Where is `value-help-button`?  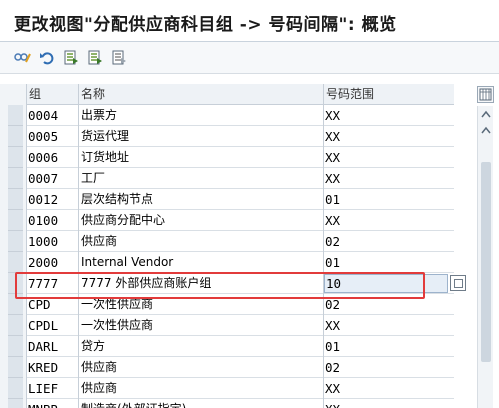
value-help-button is located at coordinates (458, 283).